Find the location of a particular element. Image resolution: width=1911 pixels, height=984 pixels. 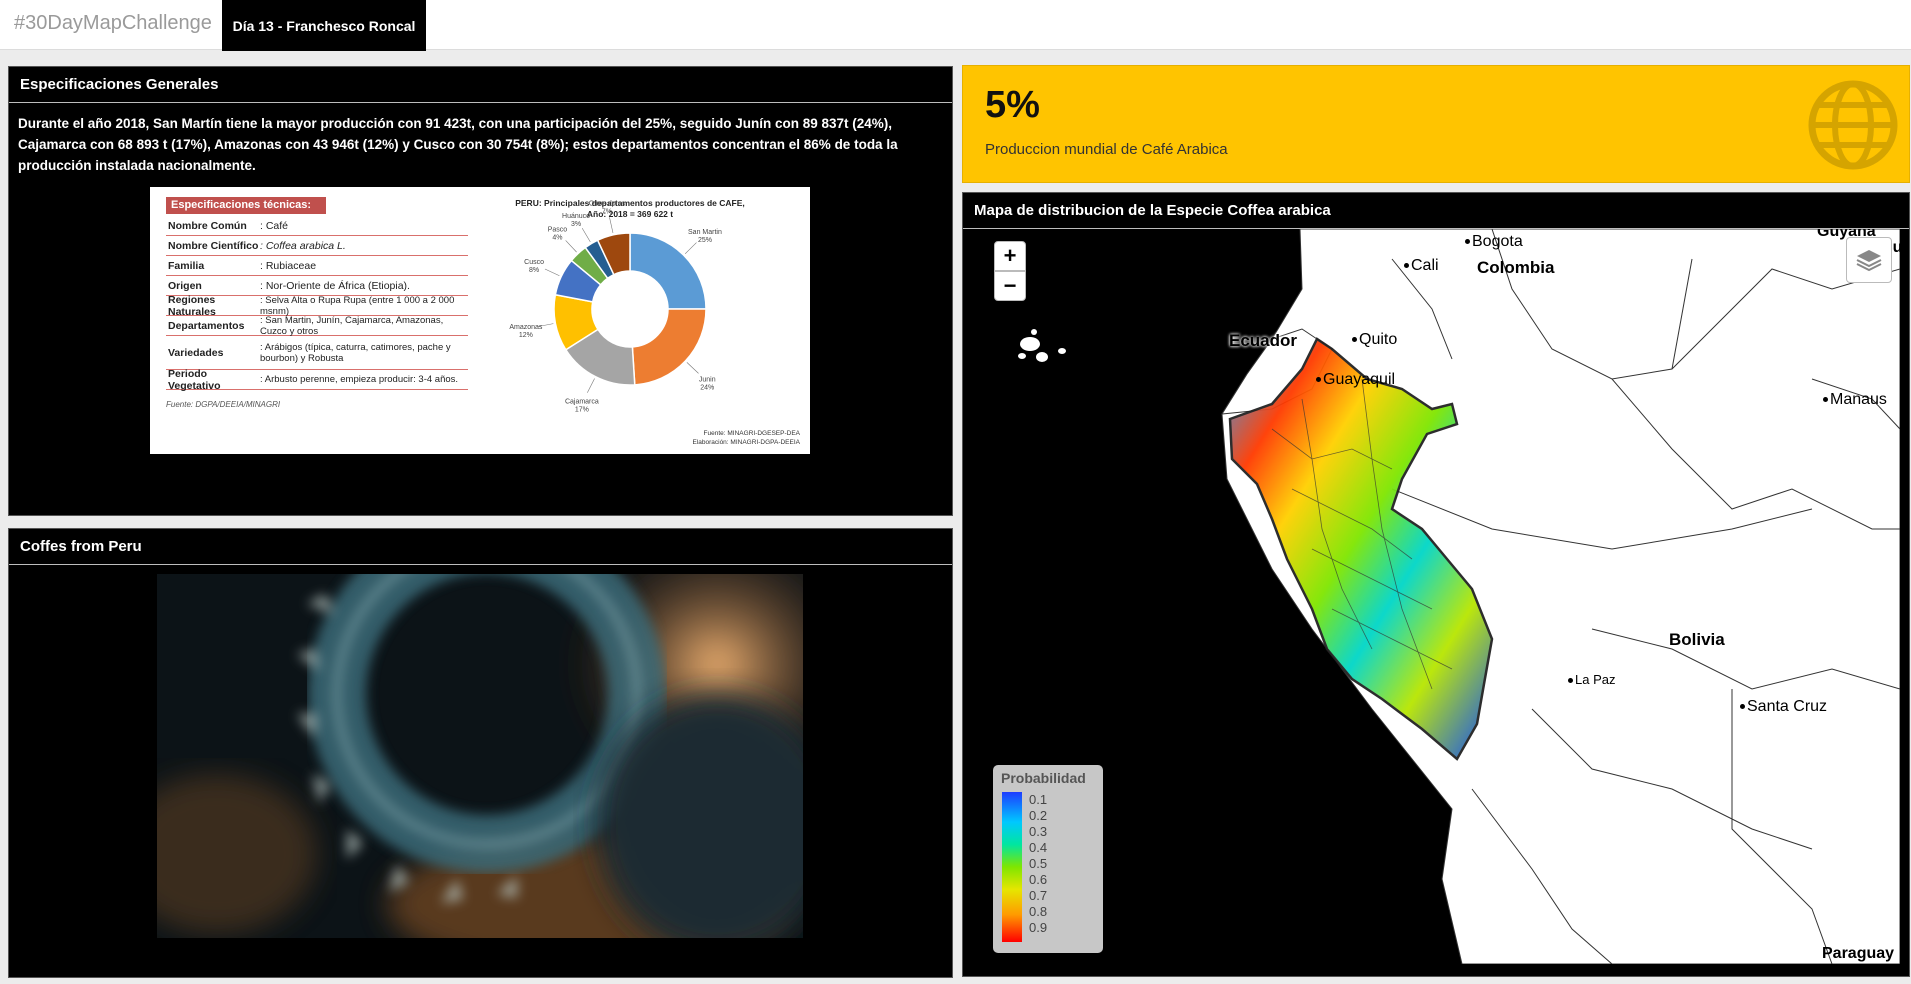

city-cali: Cali is located at coordinates (1421, 266).